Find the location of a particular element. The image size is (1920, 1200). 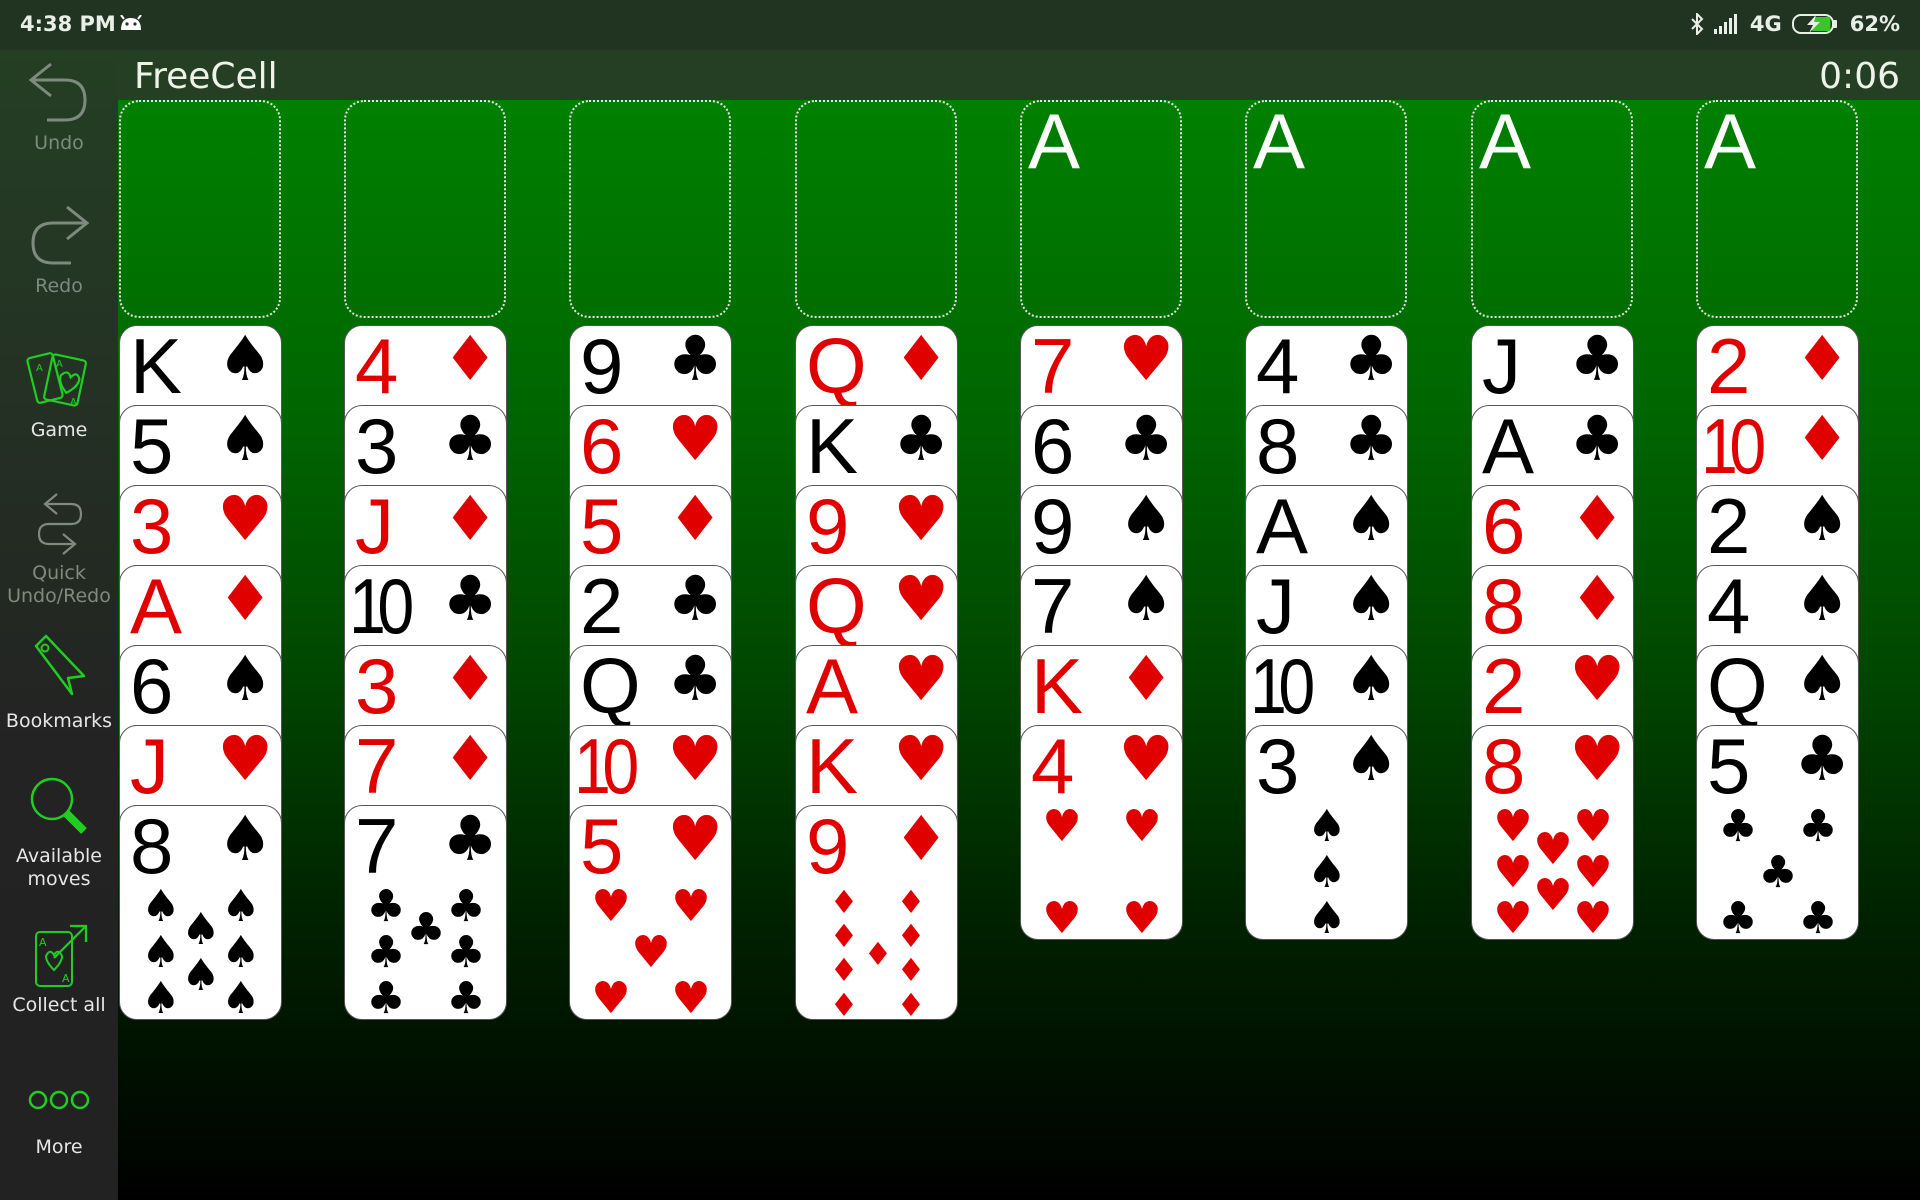

undo-icon is located at coordinates (57, 92).